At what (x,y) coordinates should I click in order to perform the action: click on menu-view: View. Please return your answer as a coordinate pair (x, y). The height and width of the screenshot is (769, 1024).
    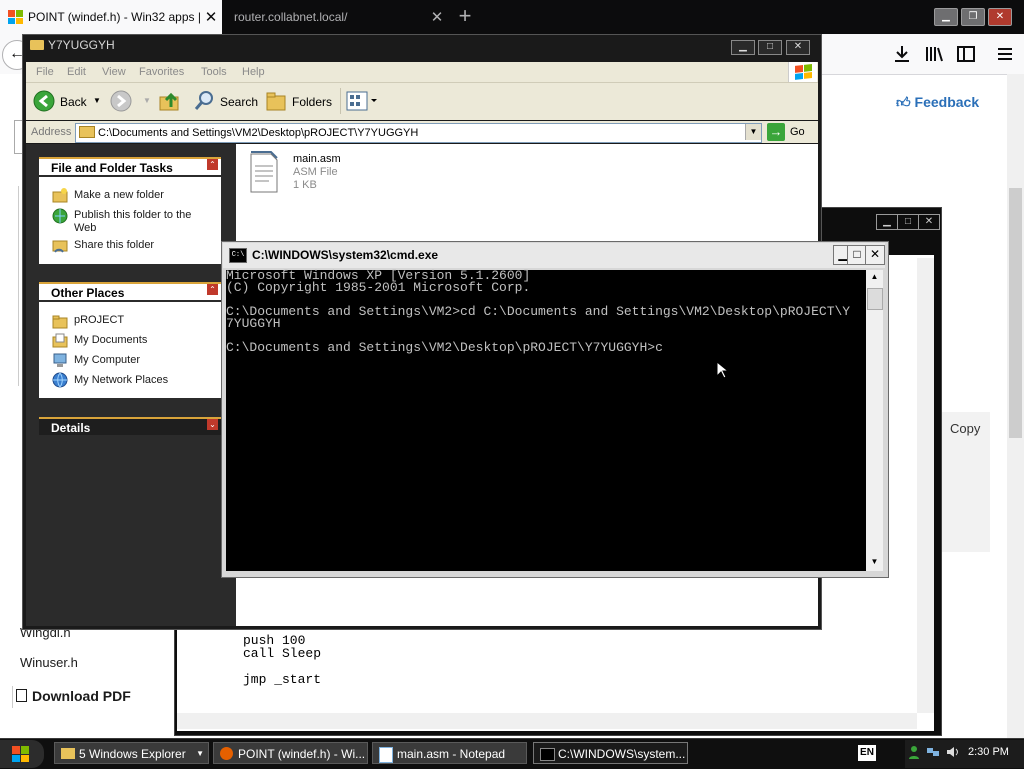
    Looking at the image, I should click on (114, 72).